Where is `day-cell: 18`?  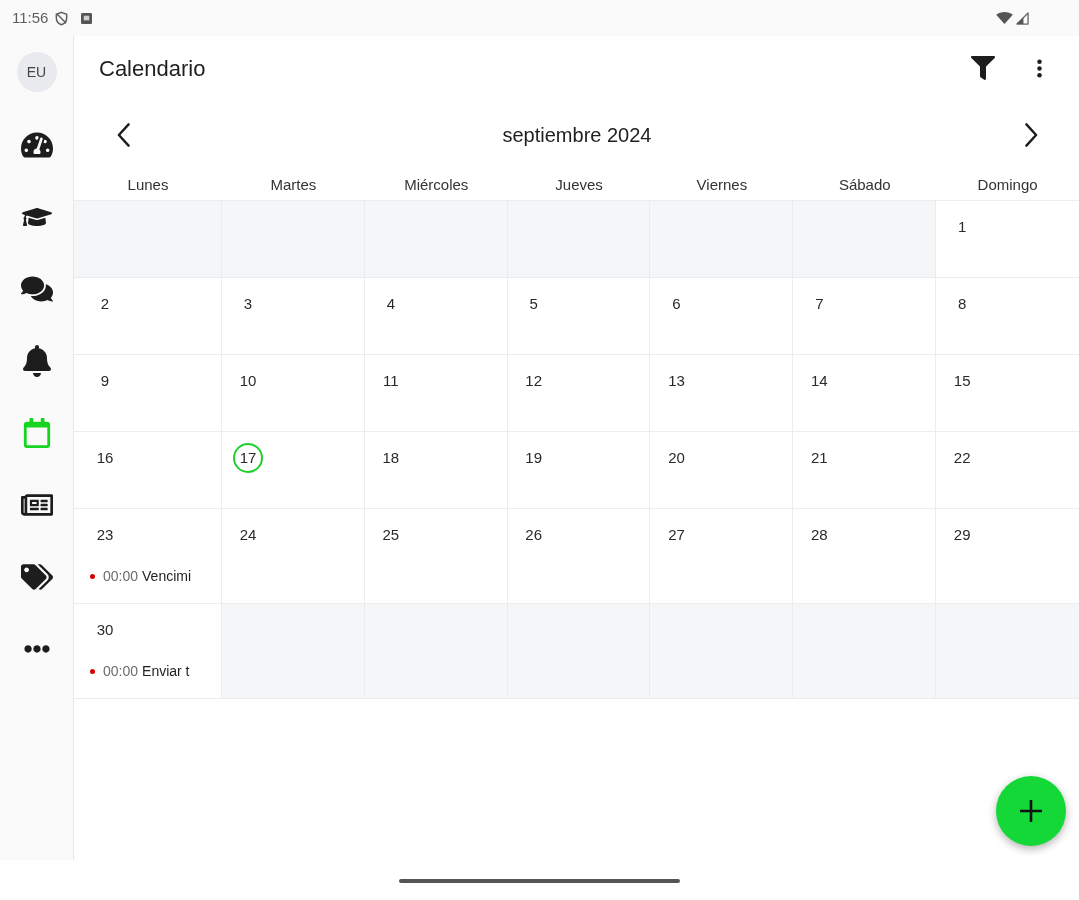 day-cell: 18 is located at coordinates (436, 470).